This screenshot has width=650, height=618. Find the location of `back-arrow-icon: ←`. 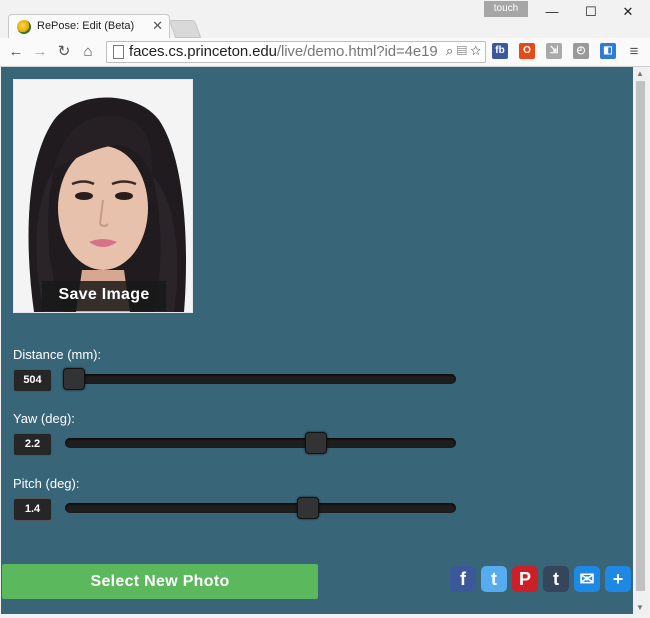

back-arrow-icon: ← is located at coordinates (16, 52).